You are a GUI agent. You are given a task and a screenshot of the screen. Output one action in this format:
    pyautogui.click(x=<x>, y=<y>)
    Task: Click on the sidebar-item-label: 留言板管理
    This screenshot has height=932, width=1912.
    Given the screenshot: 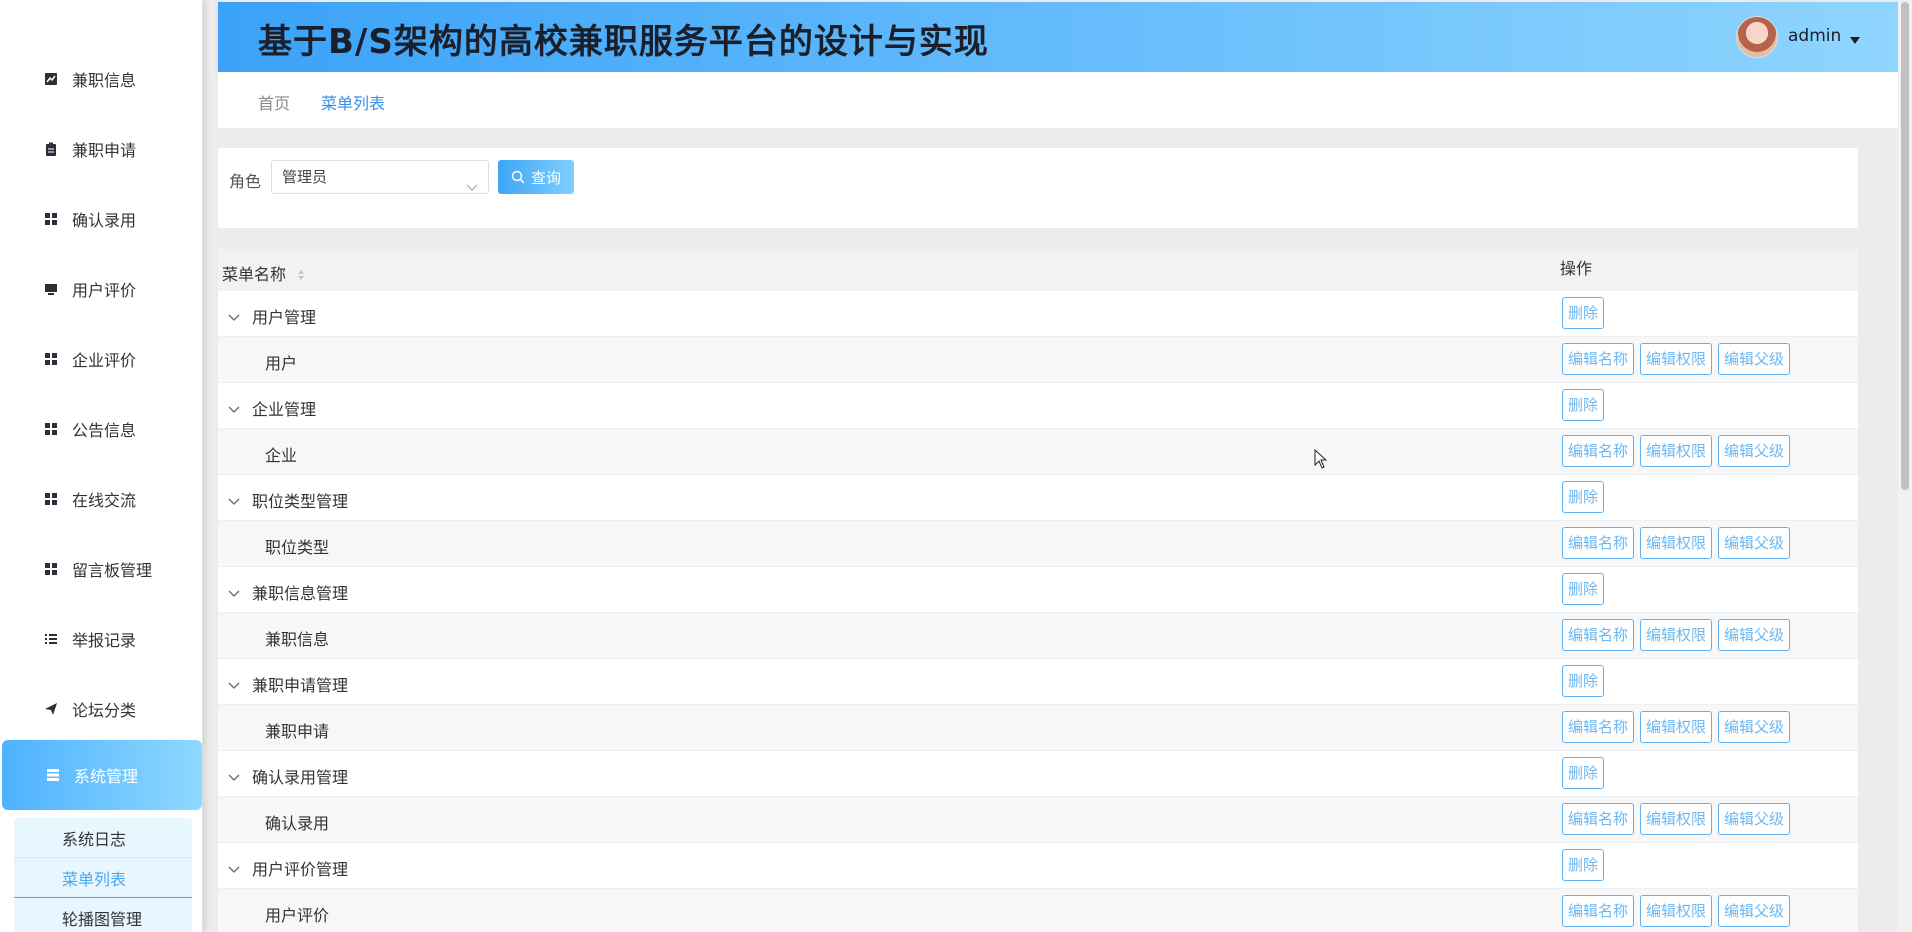 What is the action you would take?
    pyautogui.click(x=112, y=570)
    